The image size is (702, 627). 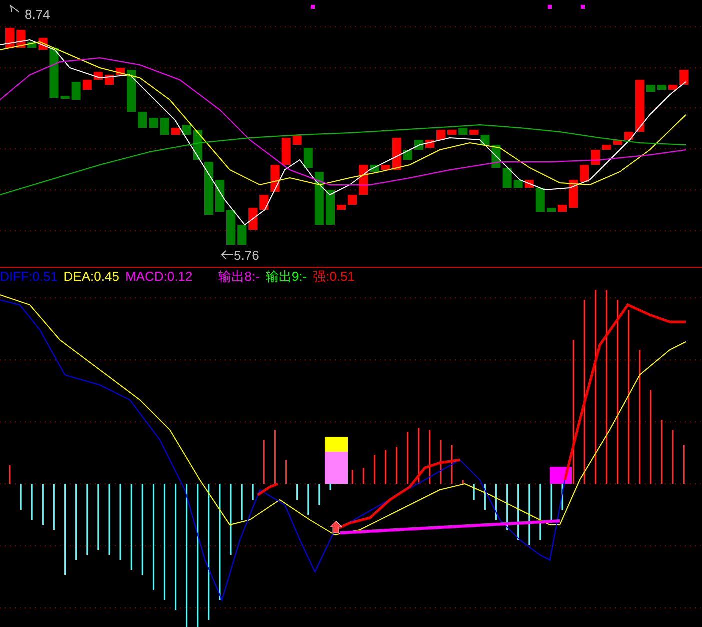 What do you see at coordinates (239, 277) in the screenshot?
I see `indicator-value: 输出8:-` at bounding box center [239, 277].